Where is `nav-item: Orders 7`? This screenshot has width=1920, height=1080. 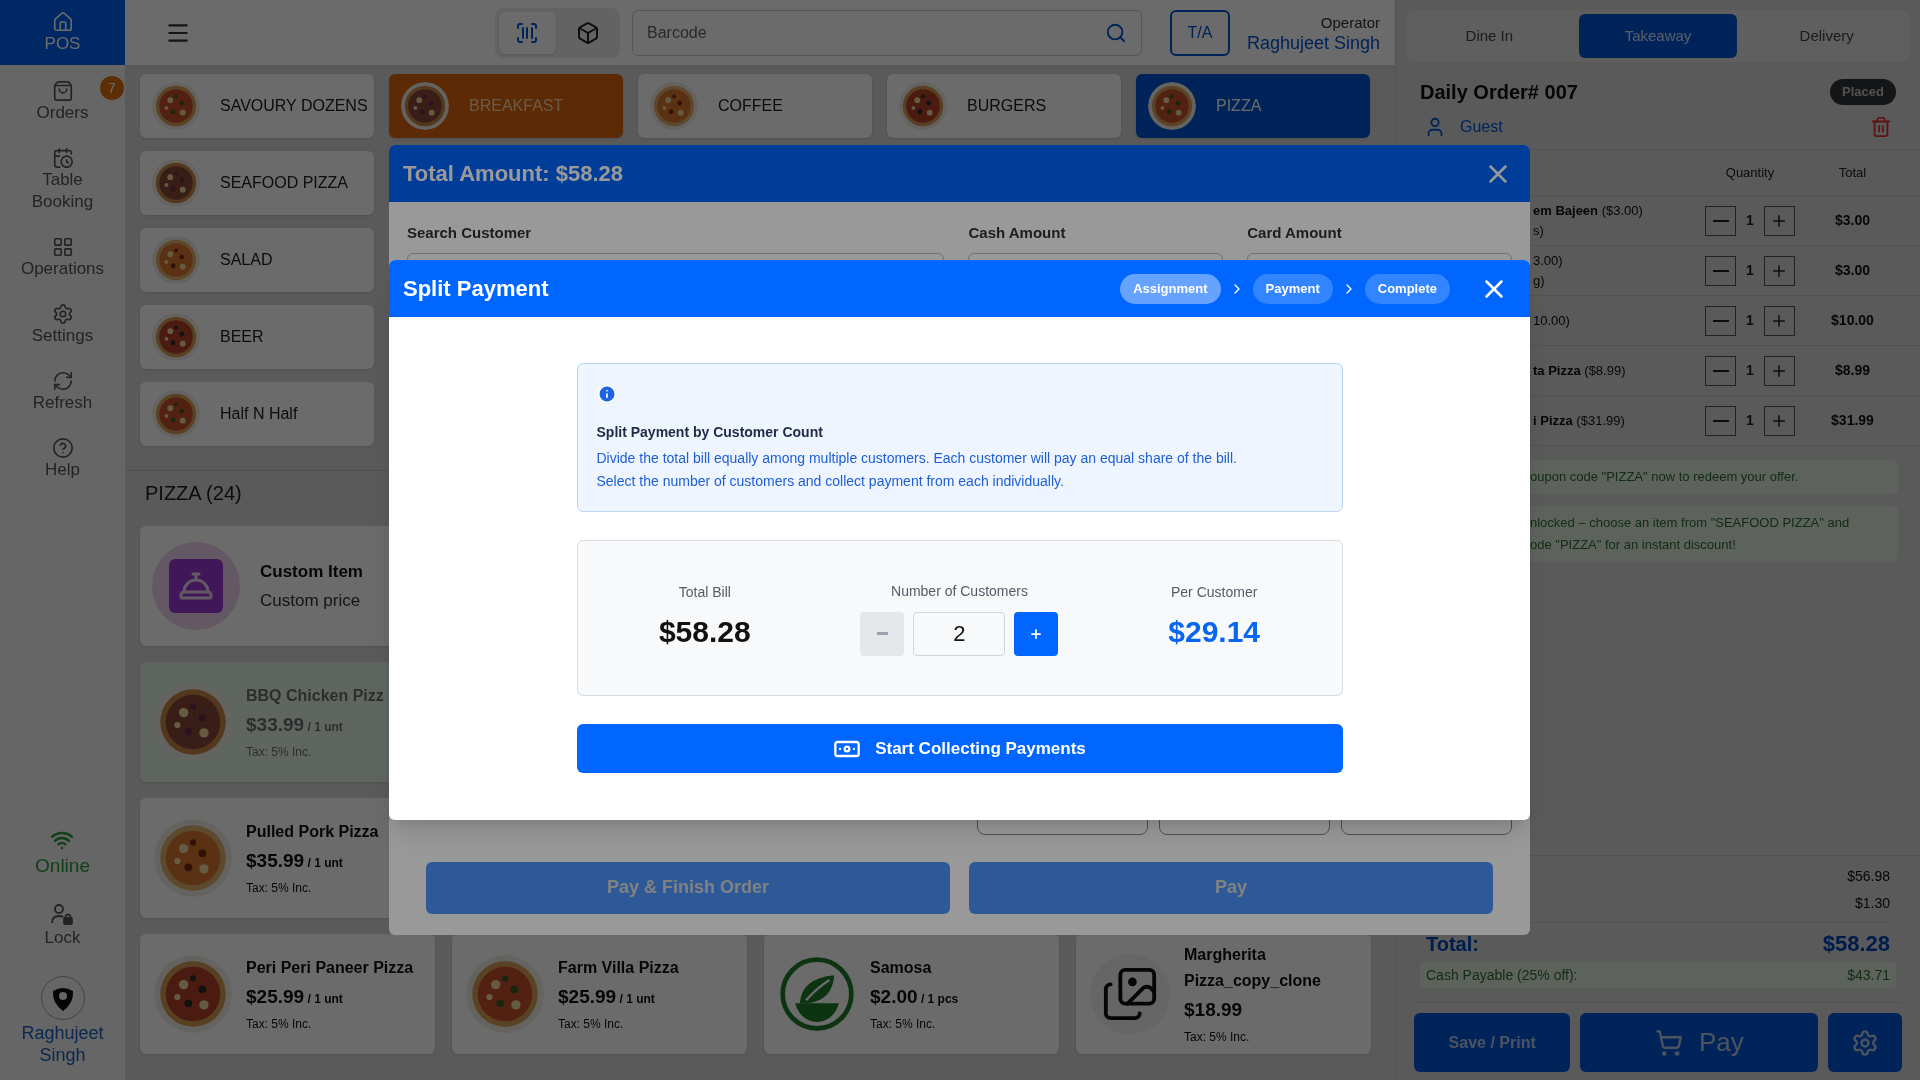 nav-item: Orders 7 is located at coordinates (62, 102).